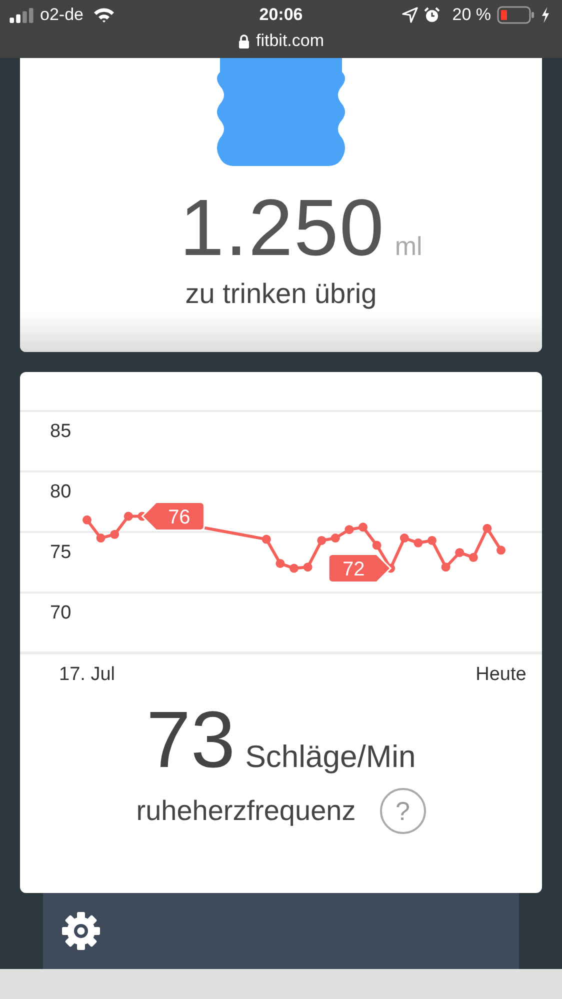  What do you see at coordinates (61, 492) in the screenshot?
I see `y-axis-label: 80` at bounding box center [61, 492].